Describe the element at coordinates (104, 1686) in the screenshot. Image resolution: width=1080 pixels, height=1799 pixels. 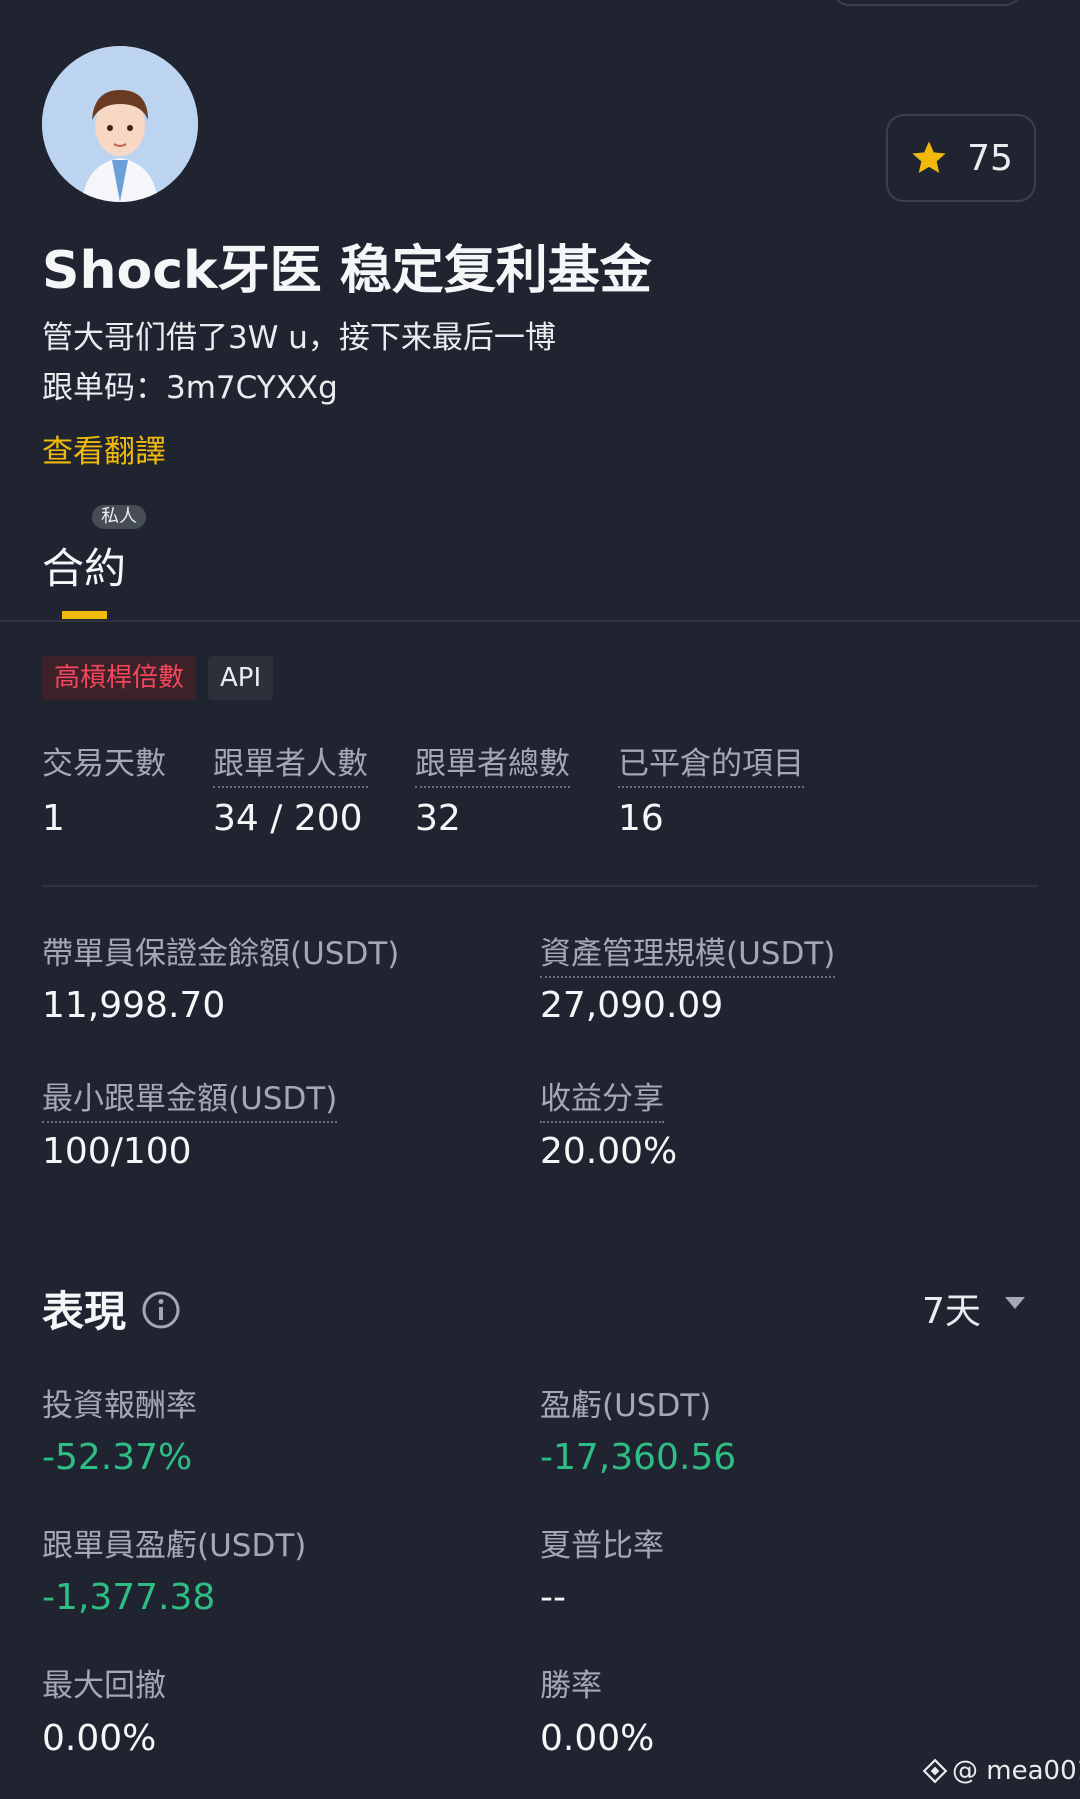
I see `max-drawdown-label: 最大回撤` at that location.